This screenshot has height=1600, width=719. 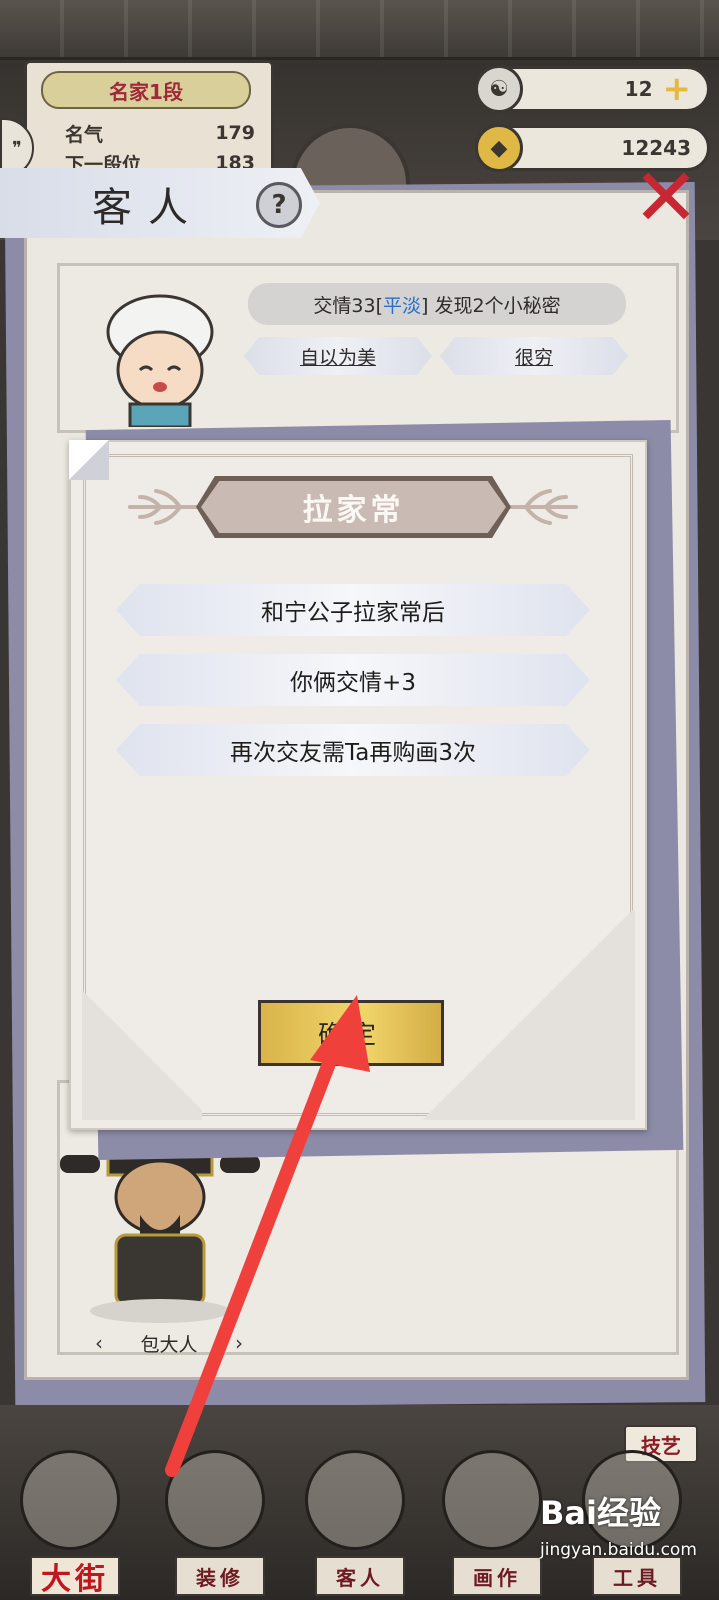 What do you see at coordinates (355, 1500) in the screenshot?
I see `guest-girl-icon` at bounding box center [355, 1500].